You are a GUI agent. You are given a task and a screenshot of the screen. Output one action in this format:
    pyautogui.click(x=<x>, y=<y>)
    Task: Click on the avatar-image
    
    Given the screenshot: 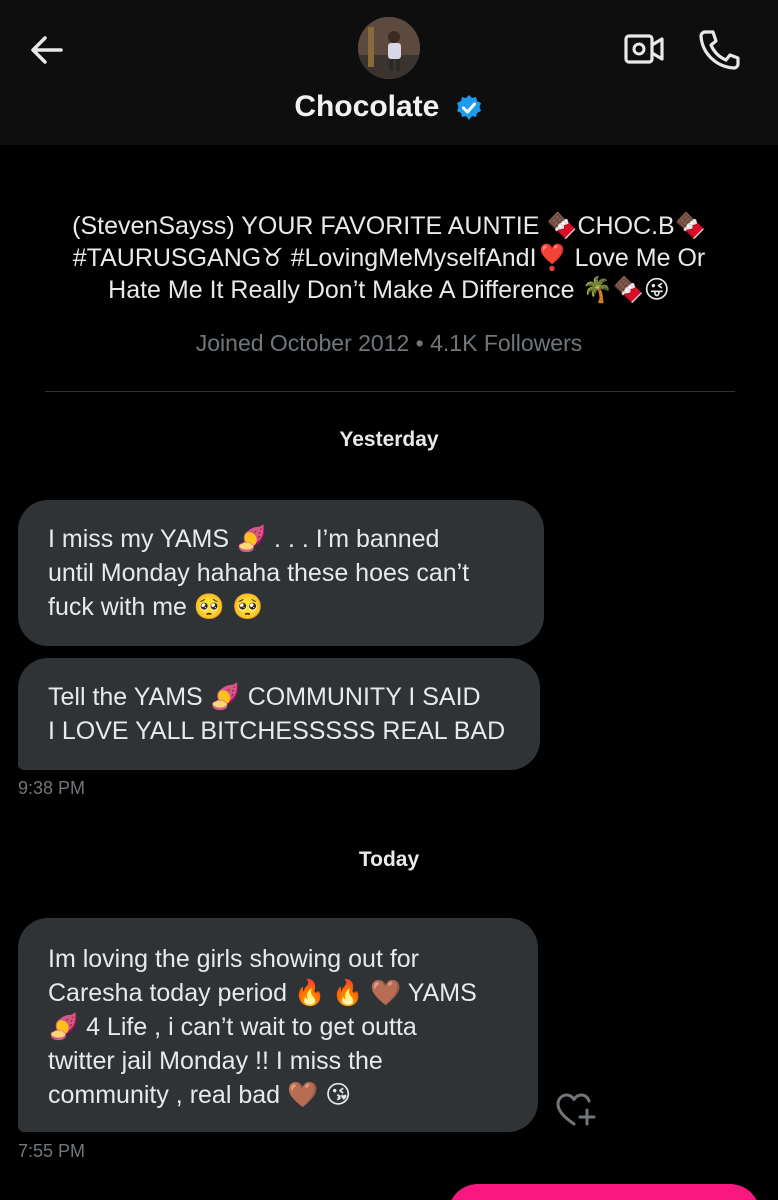 What is the action you would take?
    pyautogui.click(x=389, y=48)
    